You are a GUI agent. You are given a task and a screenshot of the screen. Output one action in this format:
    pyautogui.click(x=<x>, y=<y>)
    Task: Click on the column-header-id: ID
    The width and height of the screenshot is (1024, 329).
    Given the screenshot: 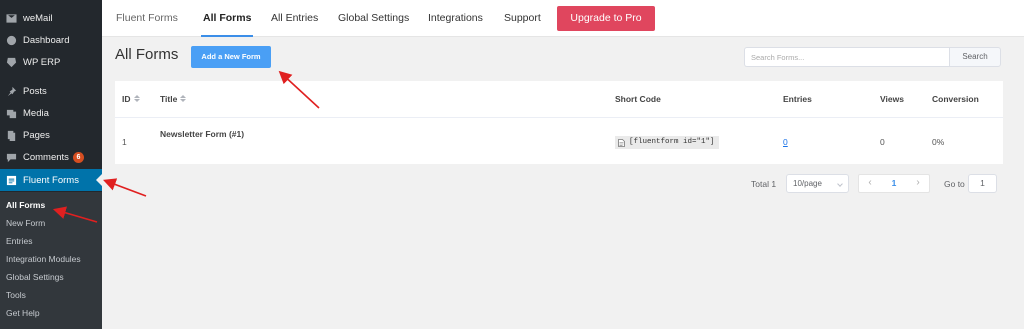 What is the action you would take?
    pyautogui.click(x=131, y=99)
    